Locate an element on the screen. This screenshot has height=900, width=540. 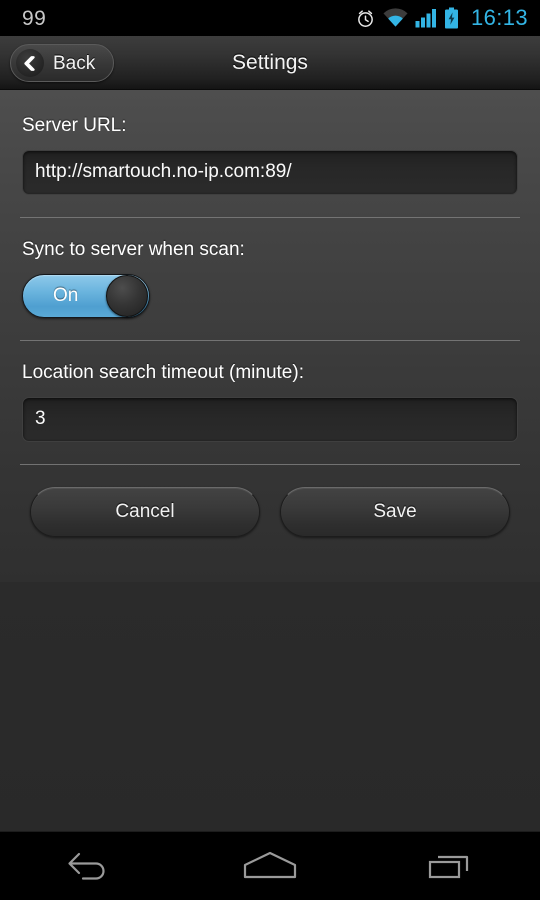
cellular-signal-icon is located at coordinates (425, 18).